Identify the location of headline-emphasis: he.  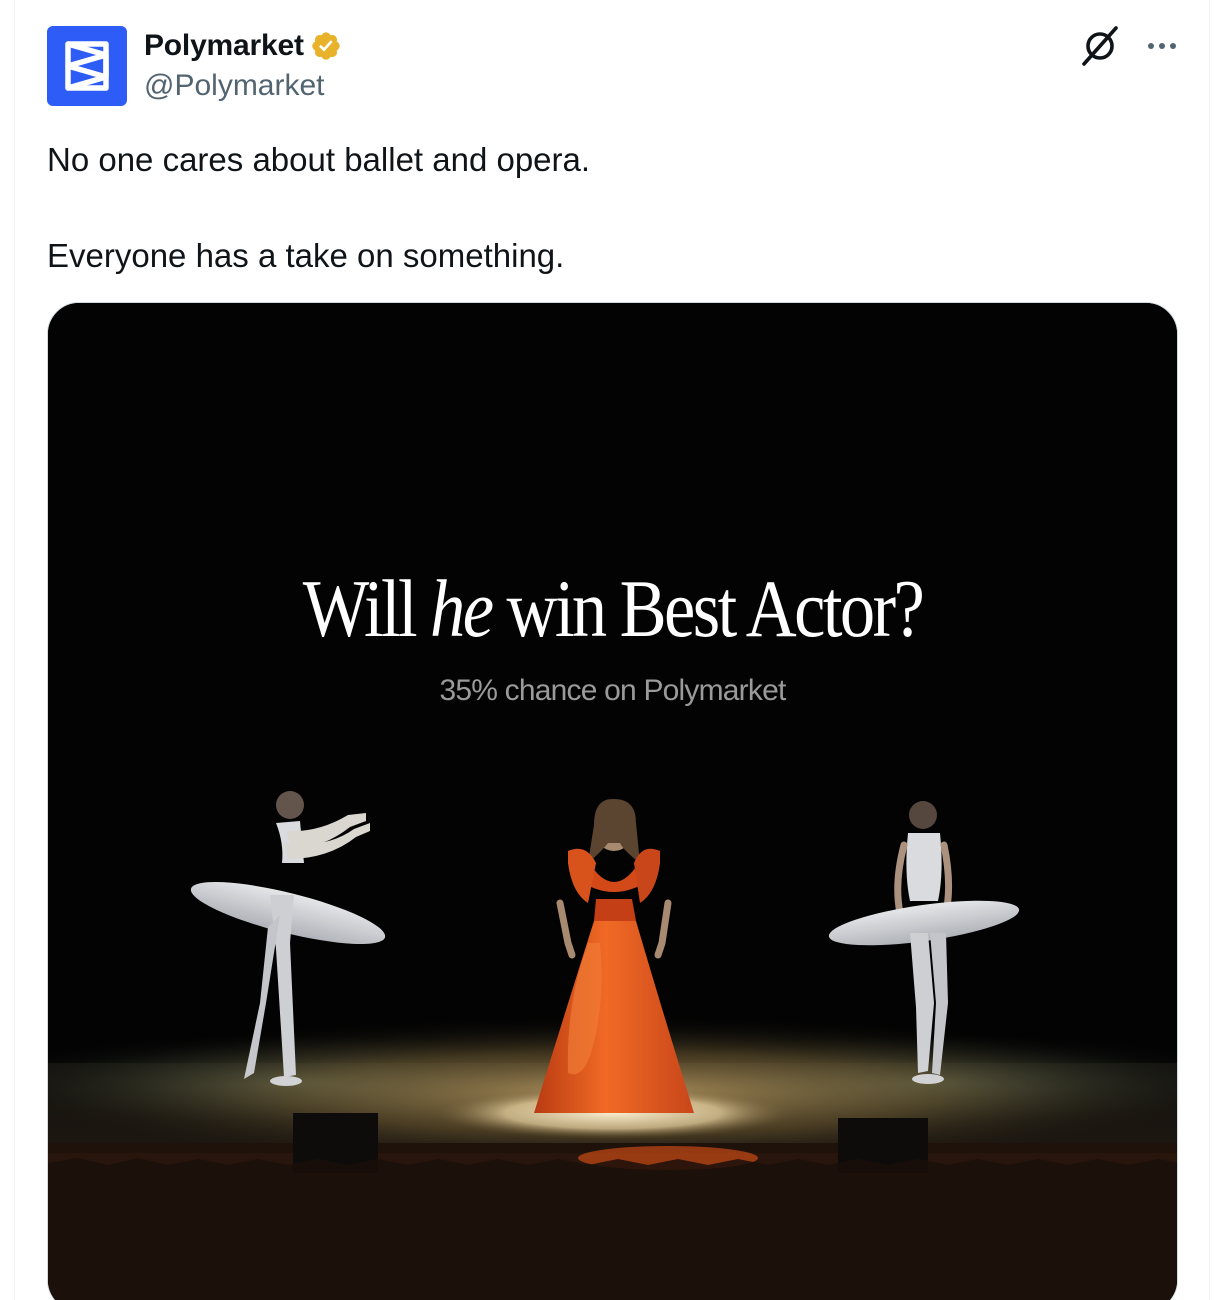
(462, 608).